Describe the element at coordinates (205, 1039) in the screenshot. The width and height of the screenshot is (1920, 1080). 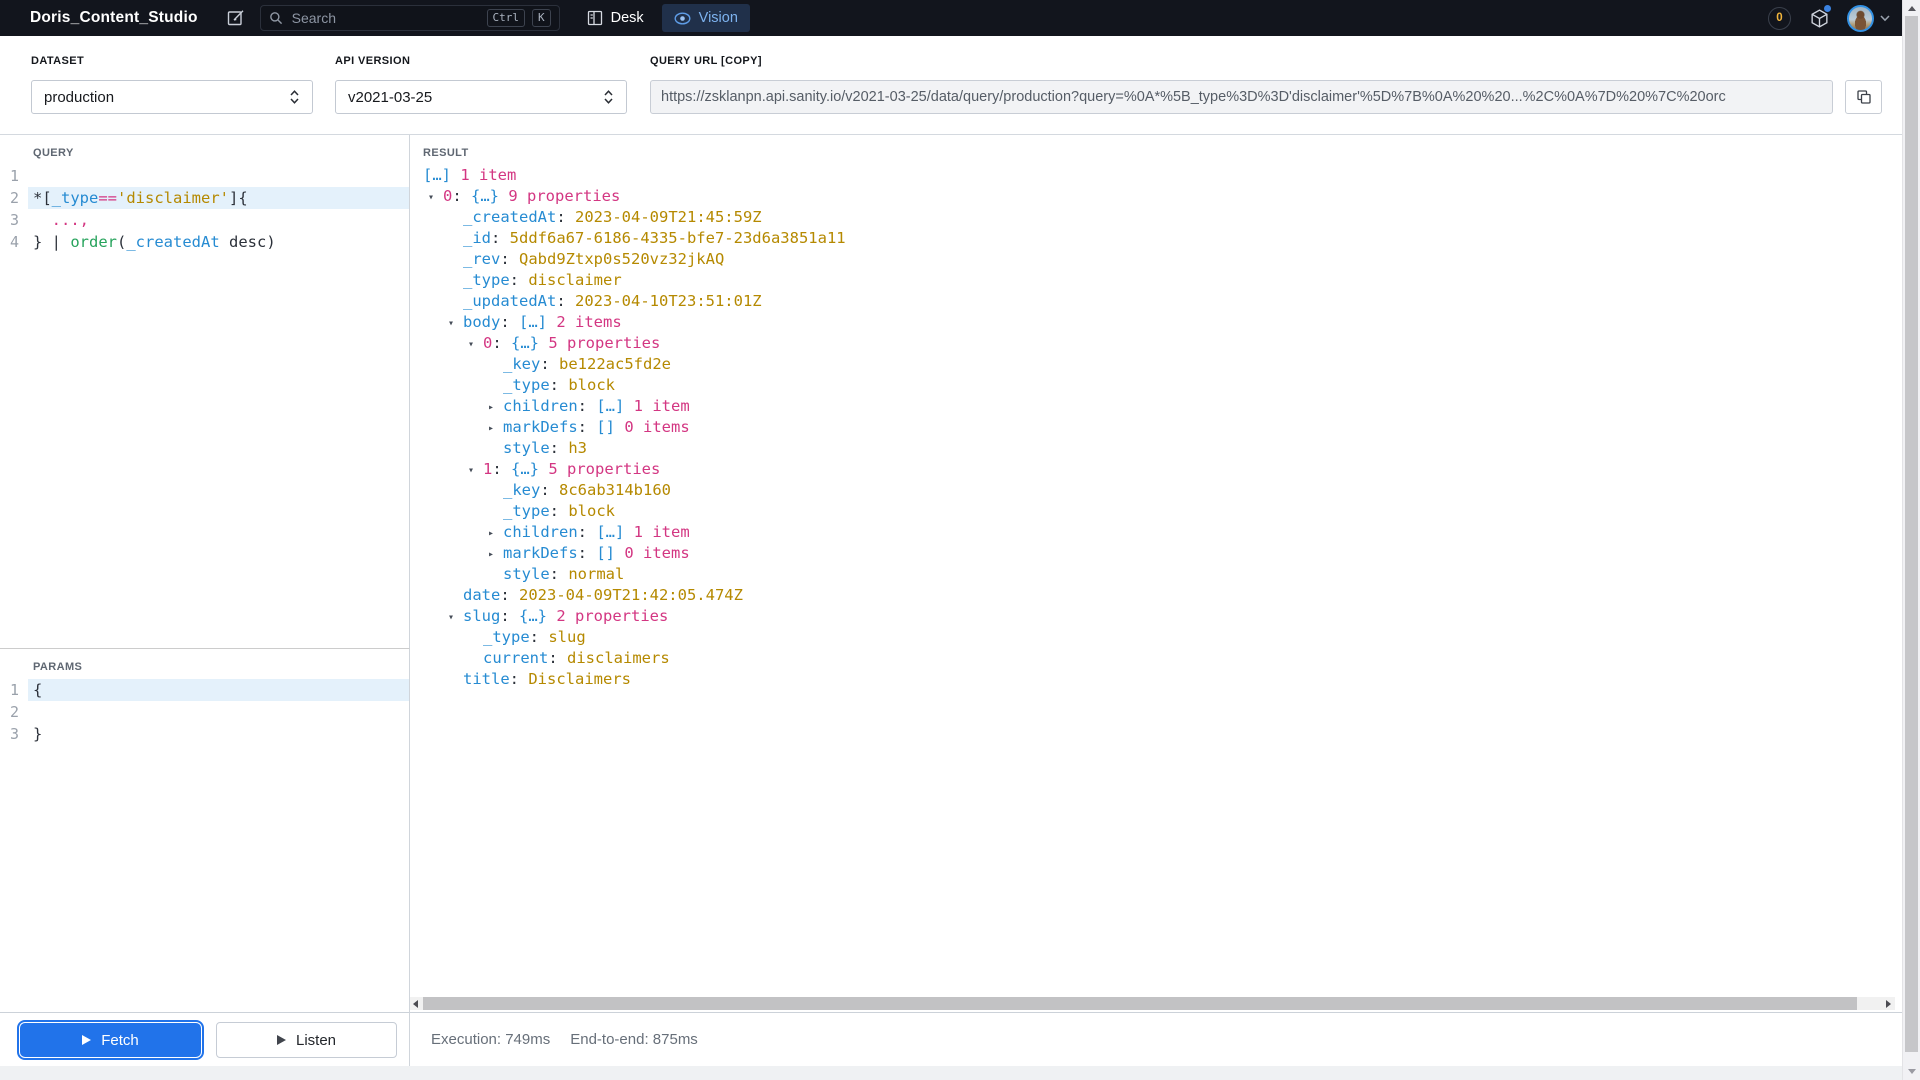
I see `editor-footer: Fetch Listen` at that location.